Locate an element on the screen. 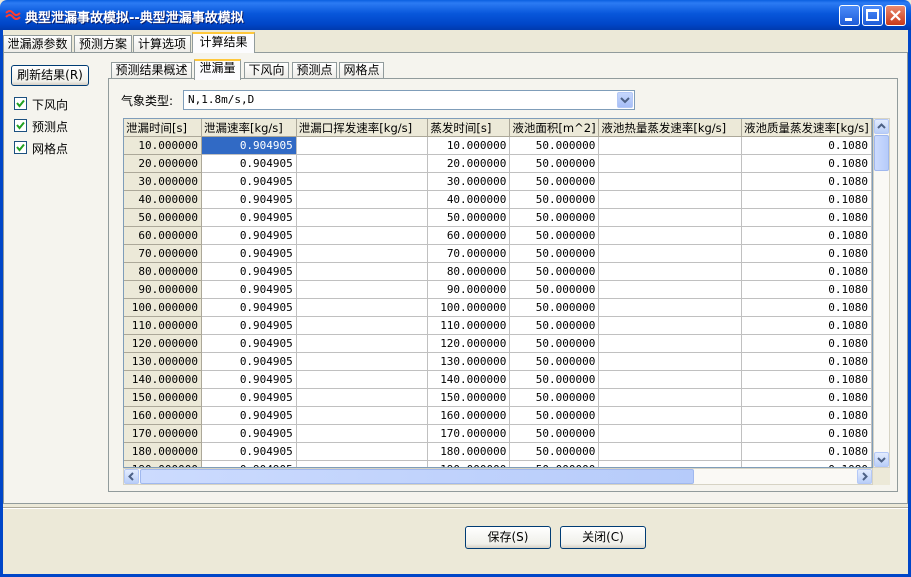  table-cell: 80.000000 is located at coordinates (469, 271).